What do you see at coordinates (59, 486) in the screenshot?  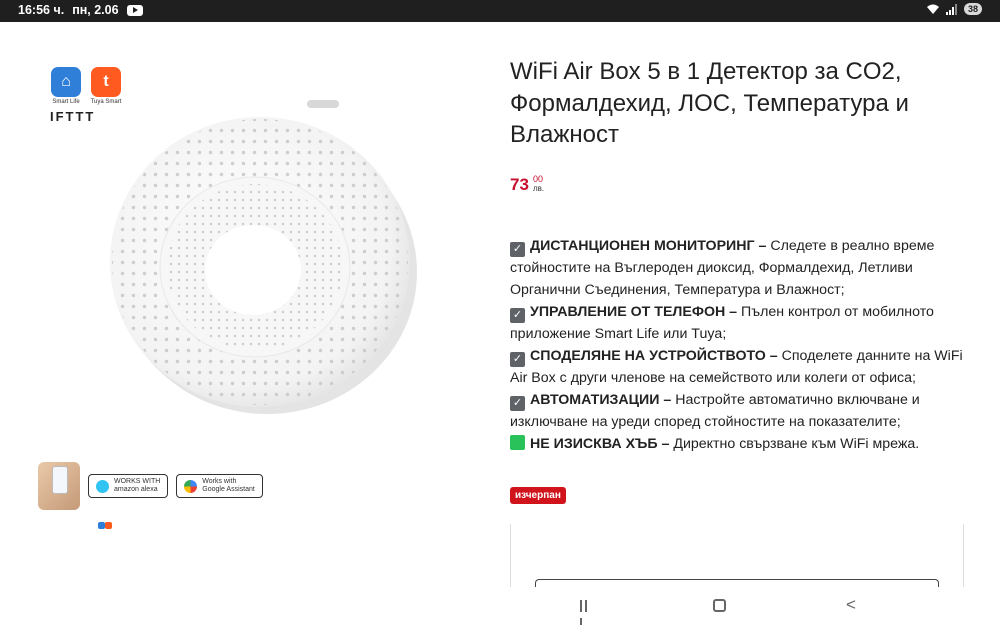 I see `phone-in-hand-image` at bounding box center [59, 486].